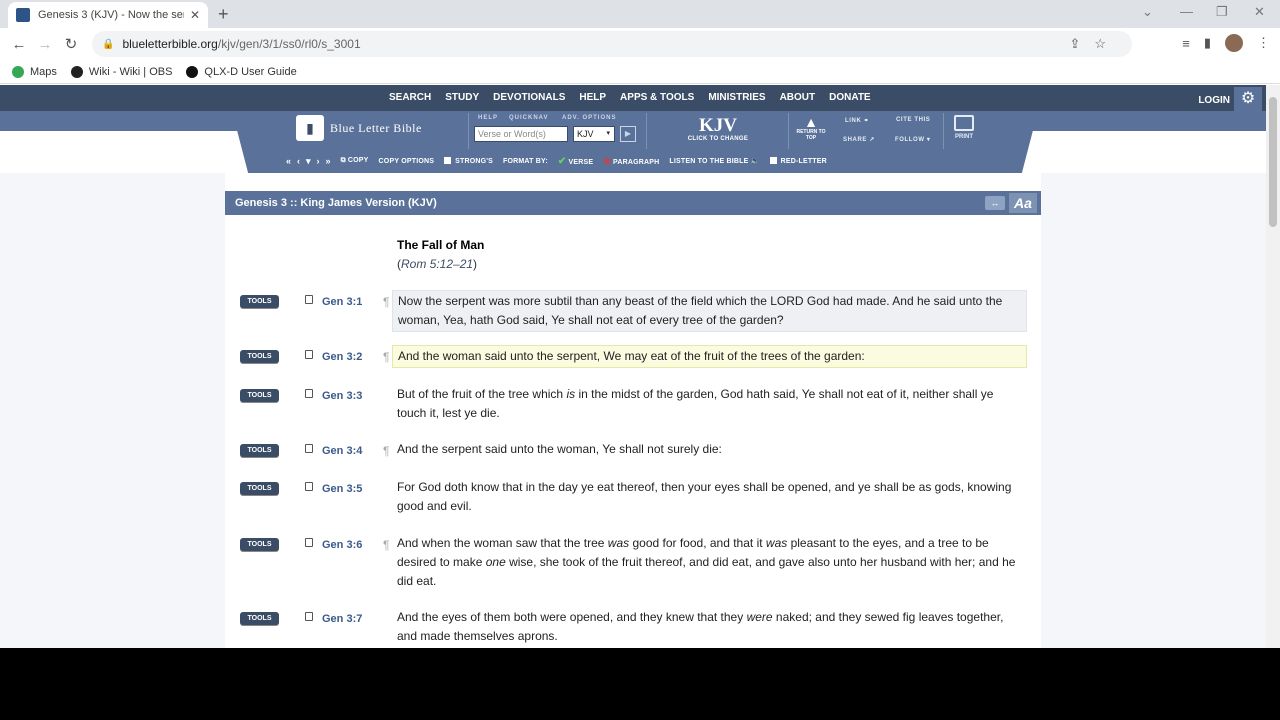 The width and height of the screenshot is (1280, 720). Describe the element at coordinates (1222, 12) in the screenshot. I see `restore-icon: ❐` at that location.